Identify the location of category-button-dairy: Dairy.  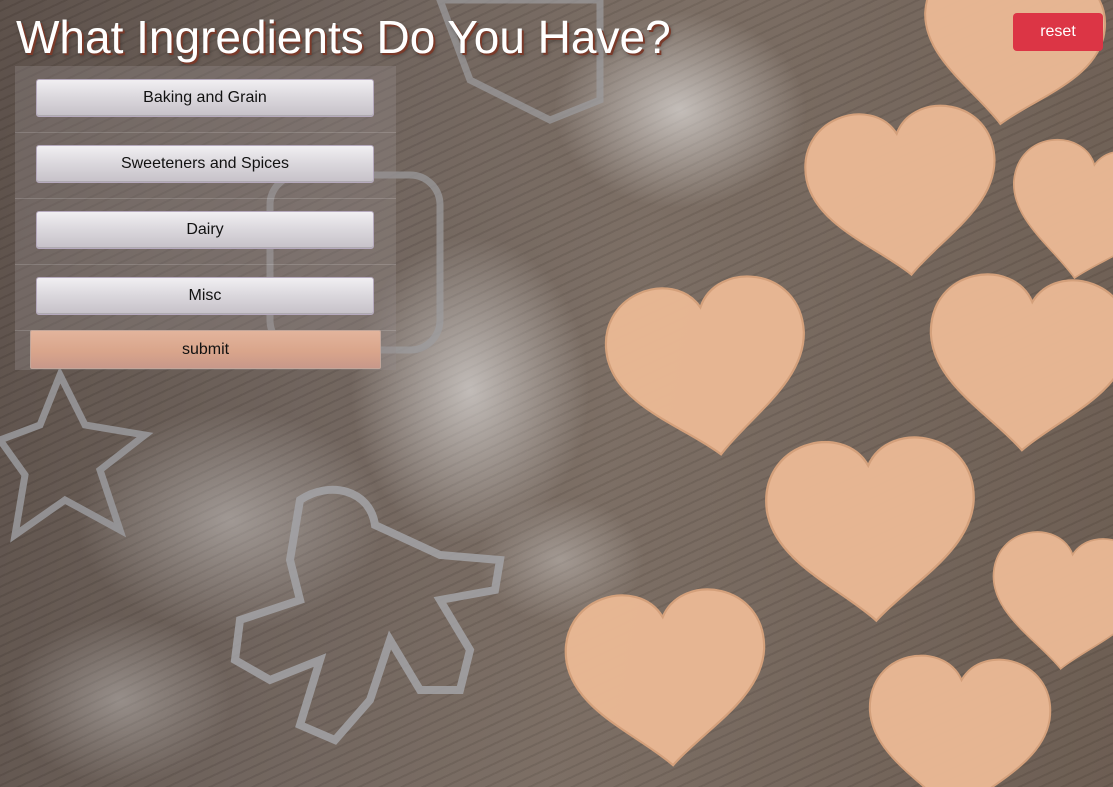
(205, 230).